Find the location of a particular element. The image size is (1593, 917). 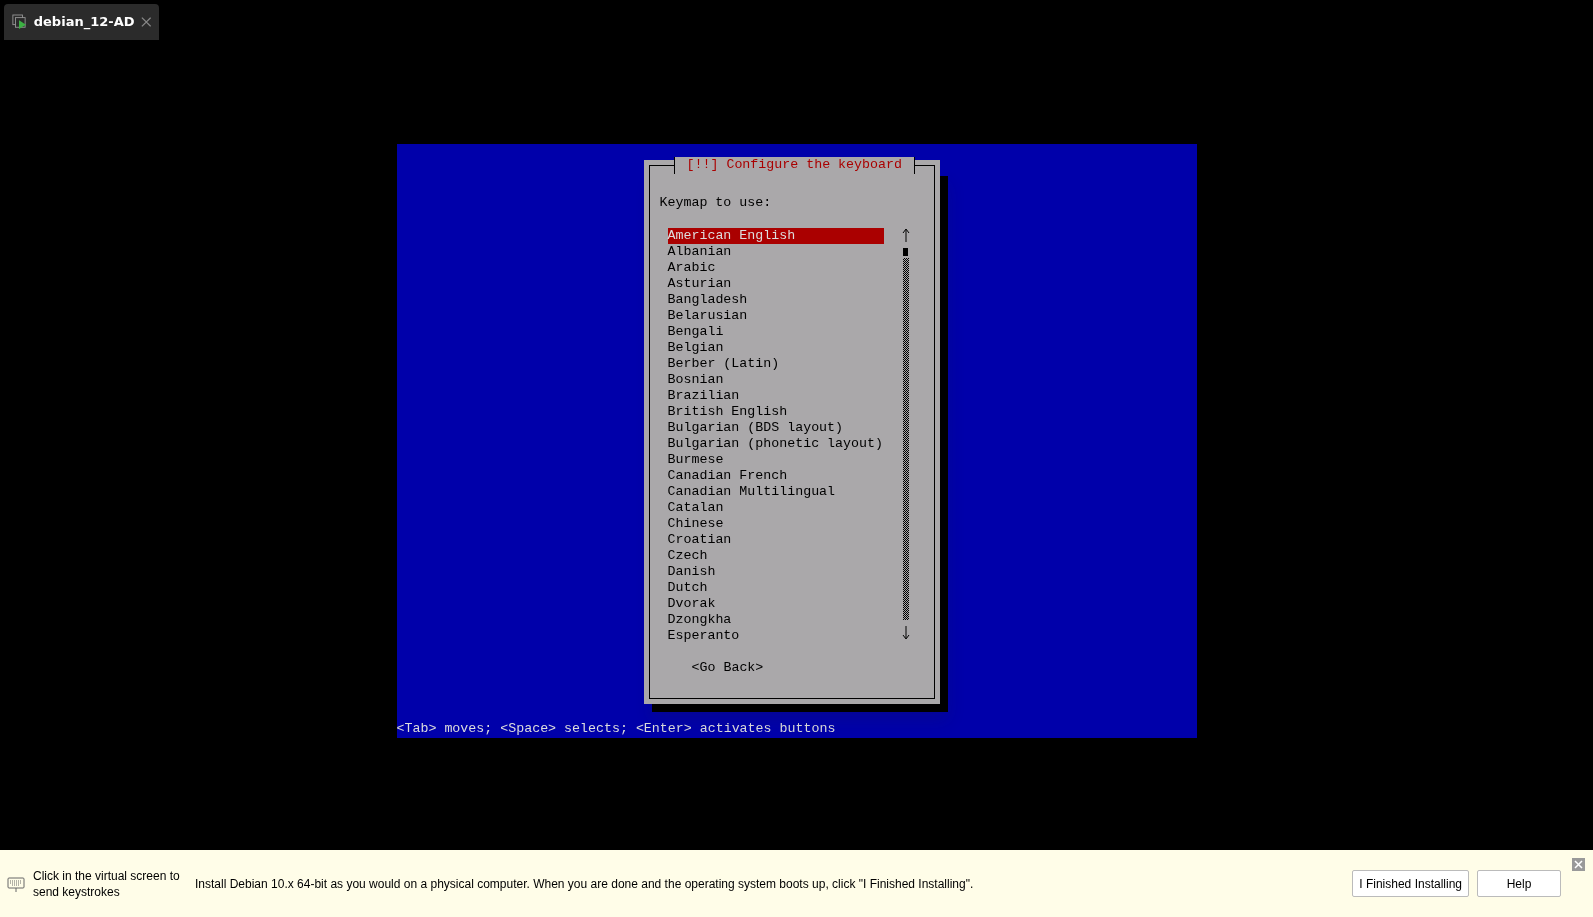

keymap-option: Berber (Latin) is located at coordinates (775, 364).